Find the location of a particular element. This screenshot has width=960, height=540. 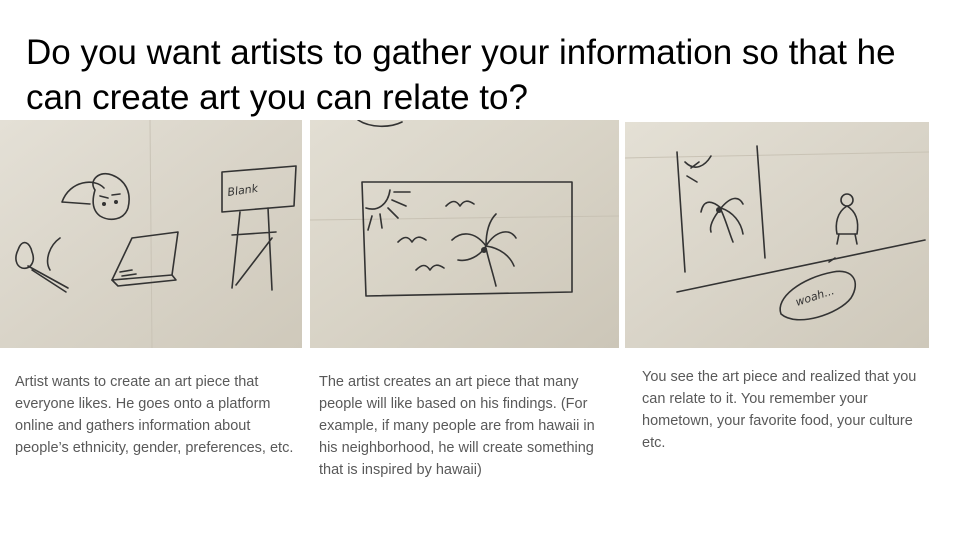

storyboard-panel-1: Blank is located at coordinates (151, 234).